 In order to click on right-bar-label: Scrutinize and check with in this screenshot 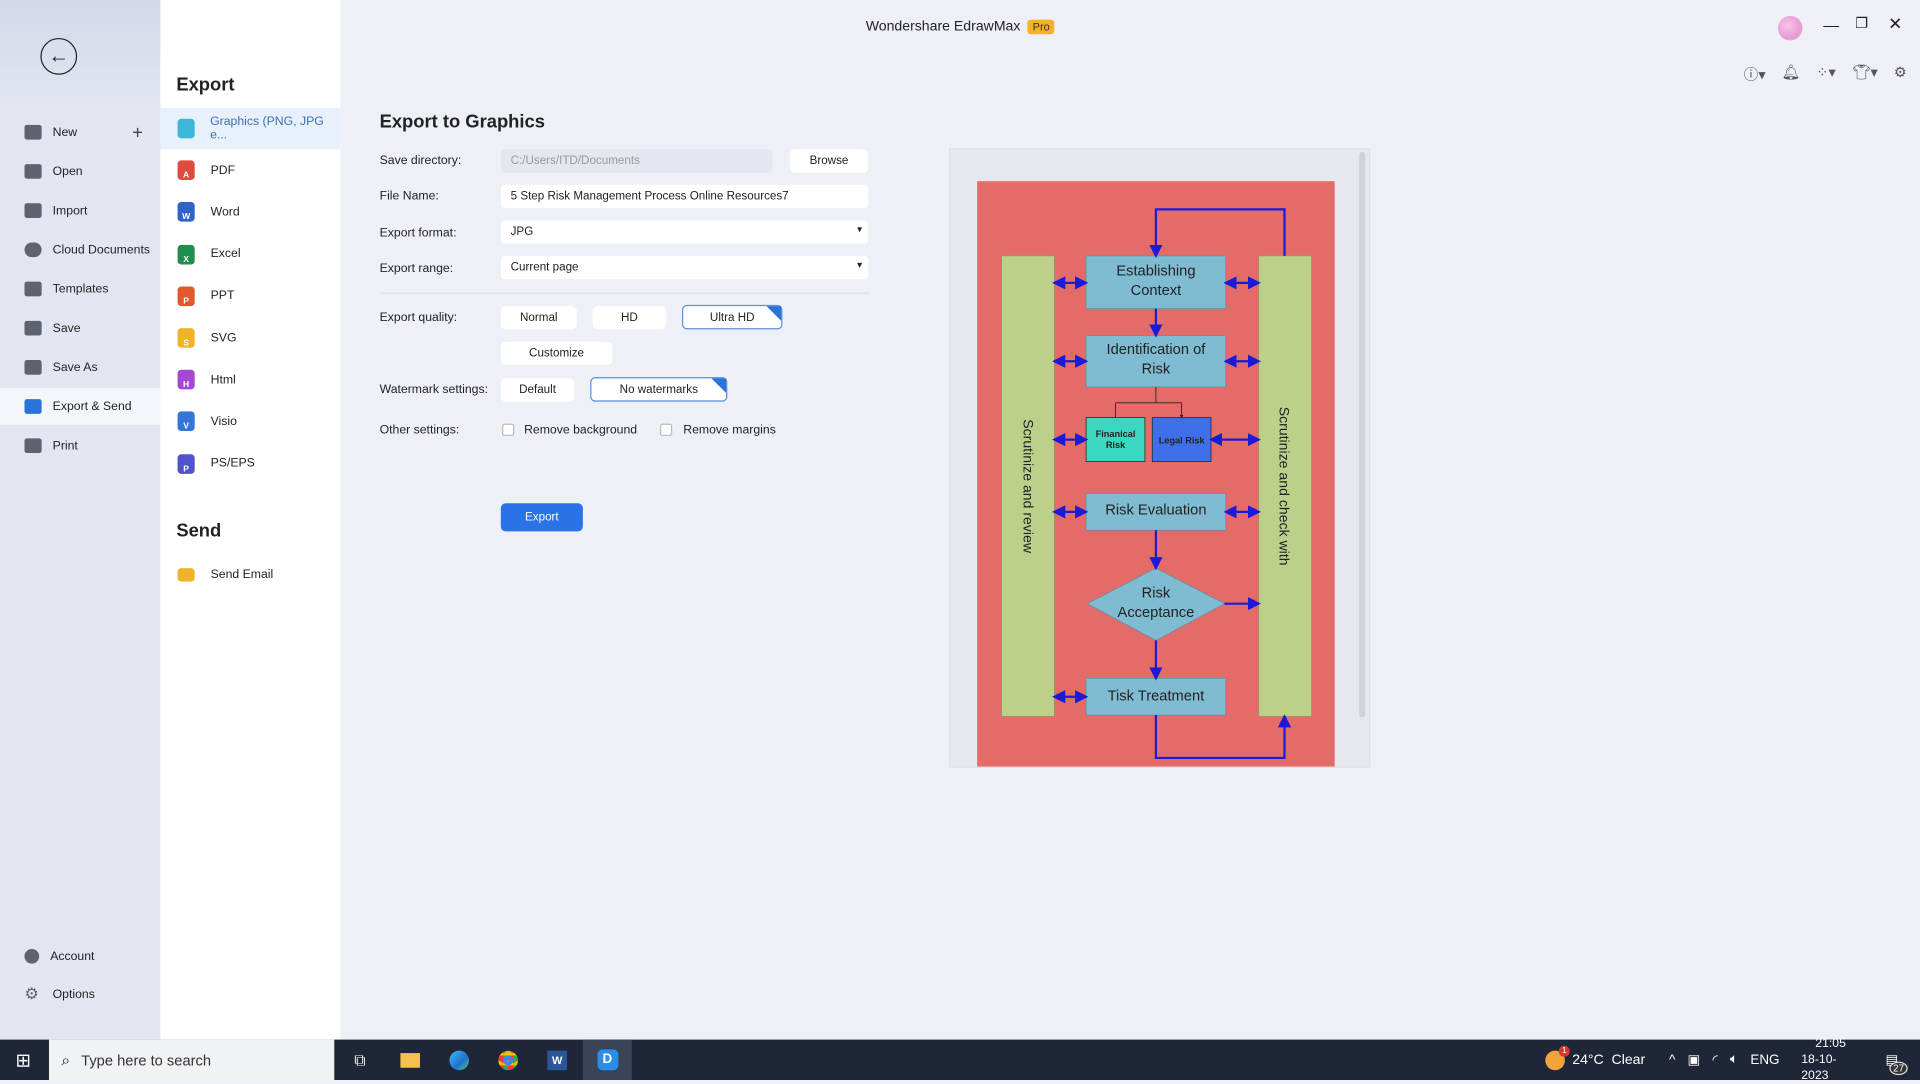, I will do `click(1285, 486)`.